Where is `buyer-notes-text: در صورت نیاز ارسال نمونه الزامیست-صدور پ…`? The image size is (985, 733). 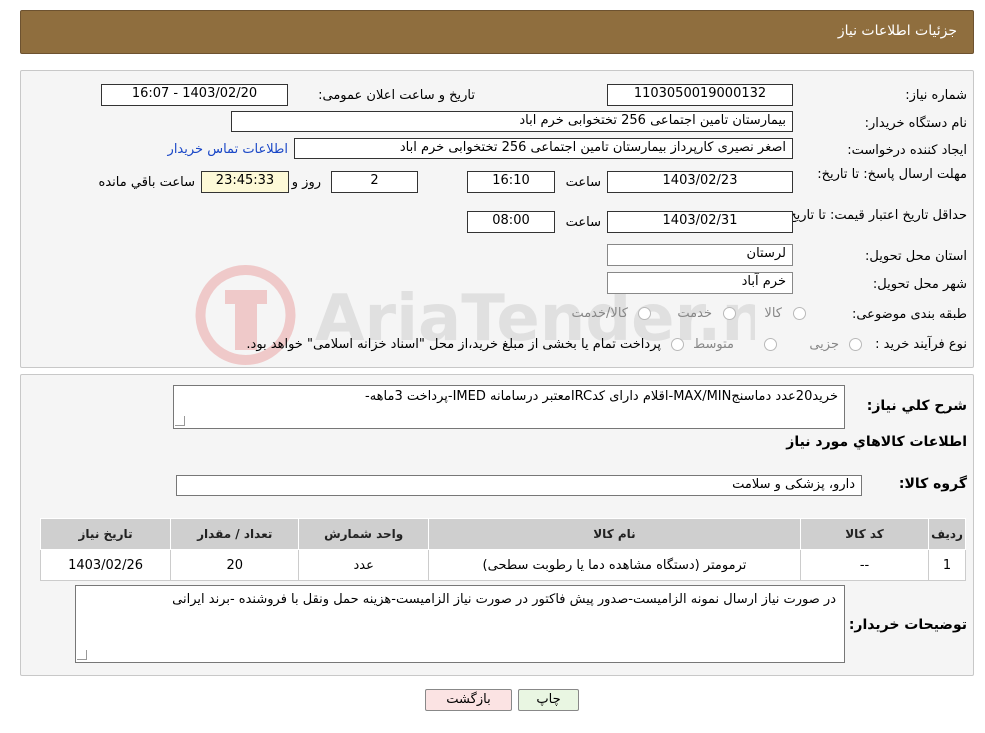 buyer-notes-text: در صورت نیاز ارسال نمونه الزامیست-صدور پ… is located at coordinates (504, 599).